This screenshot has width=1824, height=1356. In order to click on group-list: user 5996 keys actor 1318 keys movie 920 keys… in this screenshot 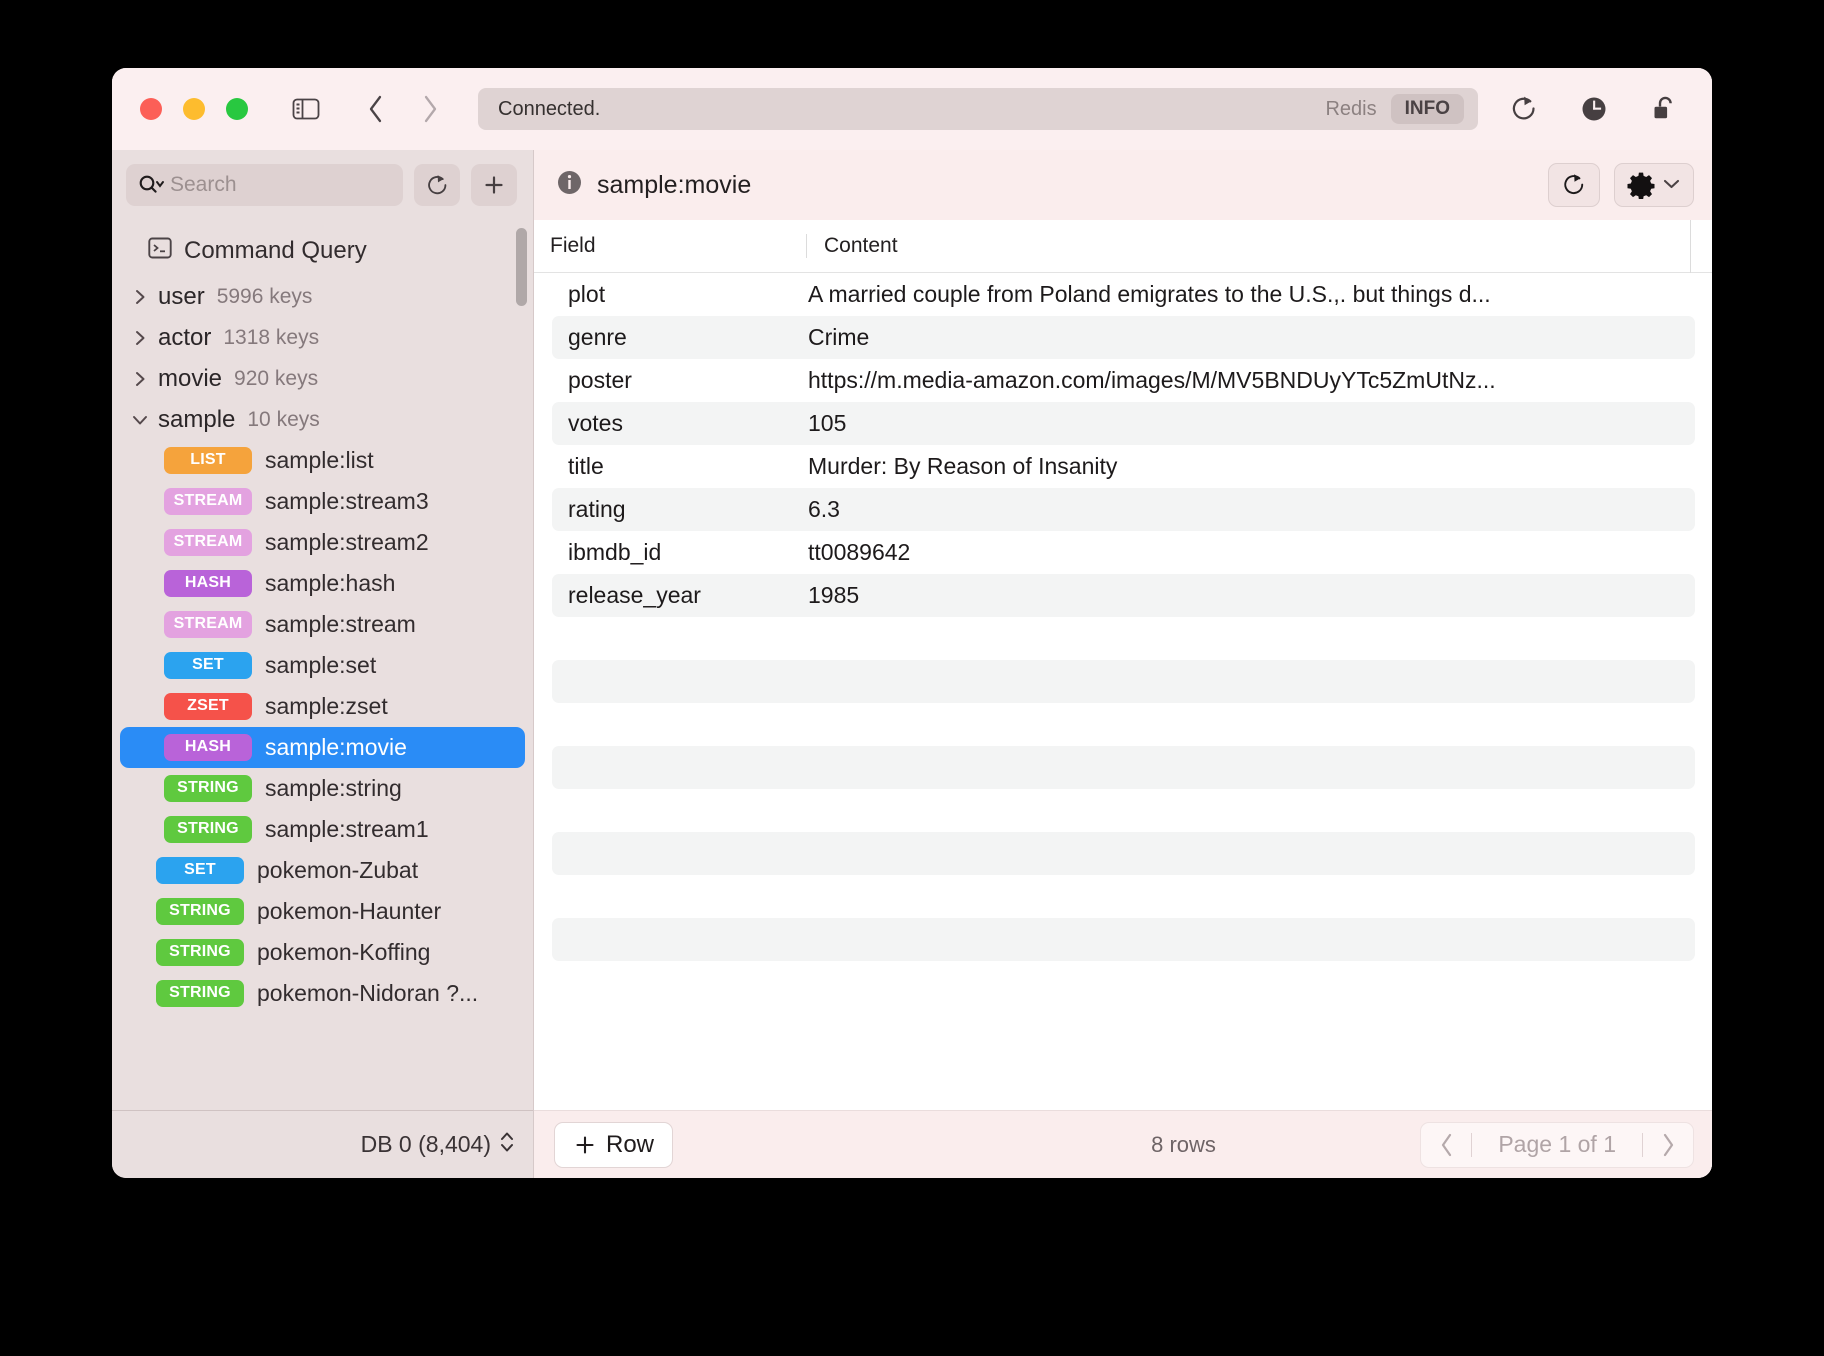, I will do `click(322, 645)`.